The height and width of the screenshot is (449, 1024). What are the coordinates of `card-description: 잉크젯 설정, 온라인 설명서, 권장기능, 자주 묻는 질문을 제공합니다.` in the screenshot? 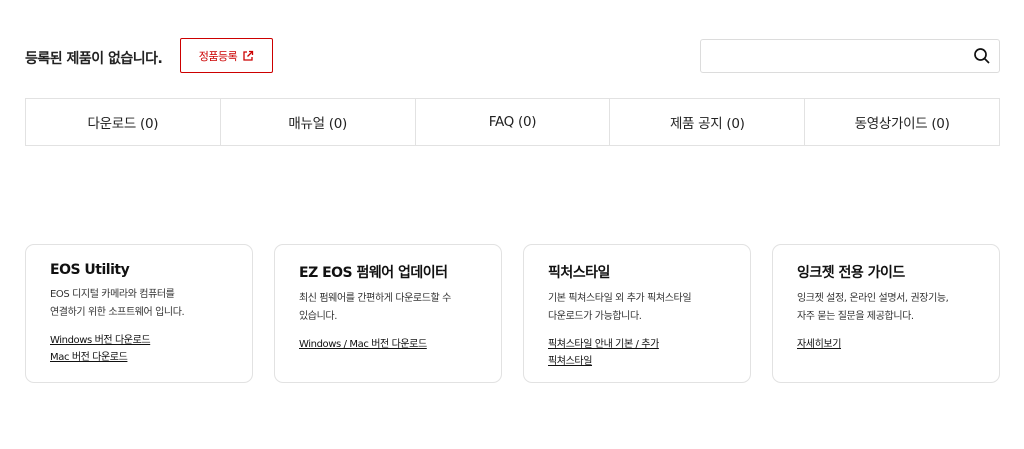 It's located at (888, 308).